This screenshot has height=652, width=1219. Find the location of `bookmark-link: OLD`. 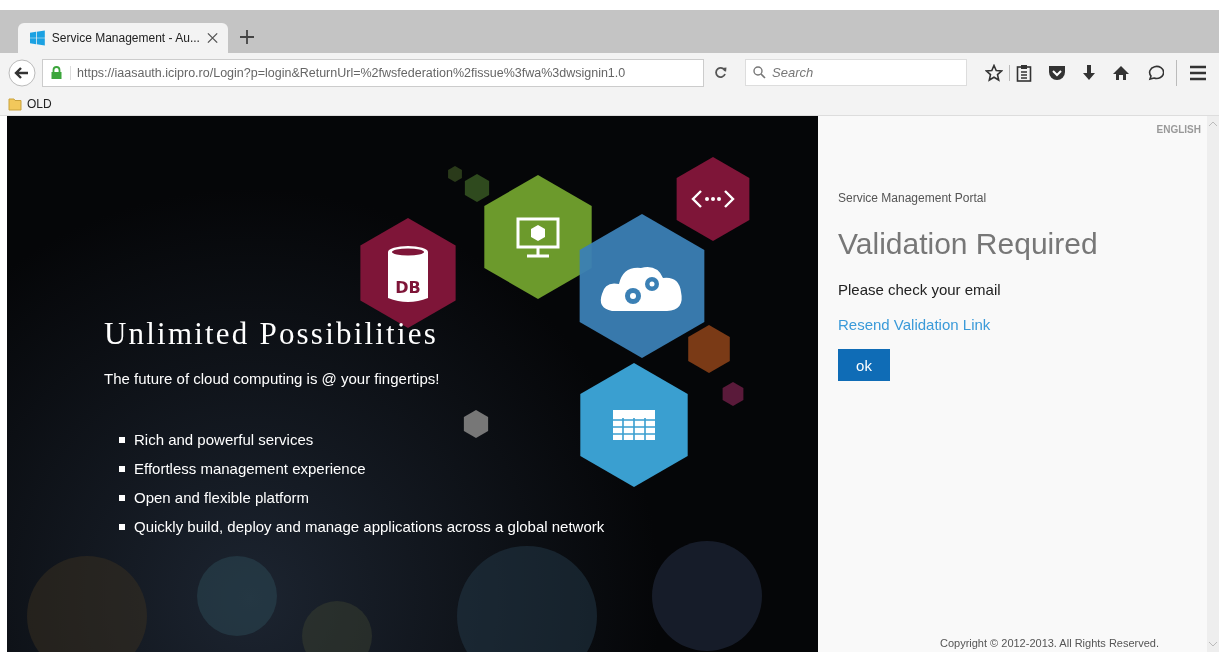

bookmark-link: OLD is located at coordinates (39, 103).